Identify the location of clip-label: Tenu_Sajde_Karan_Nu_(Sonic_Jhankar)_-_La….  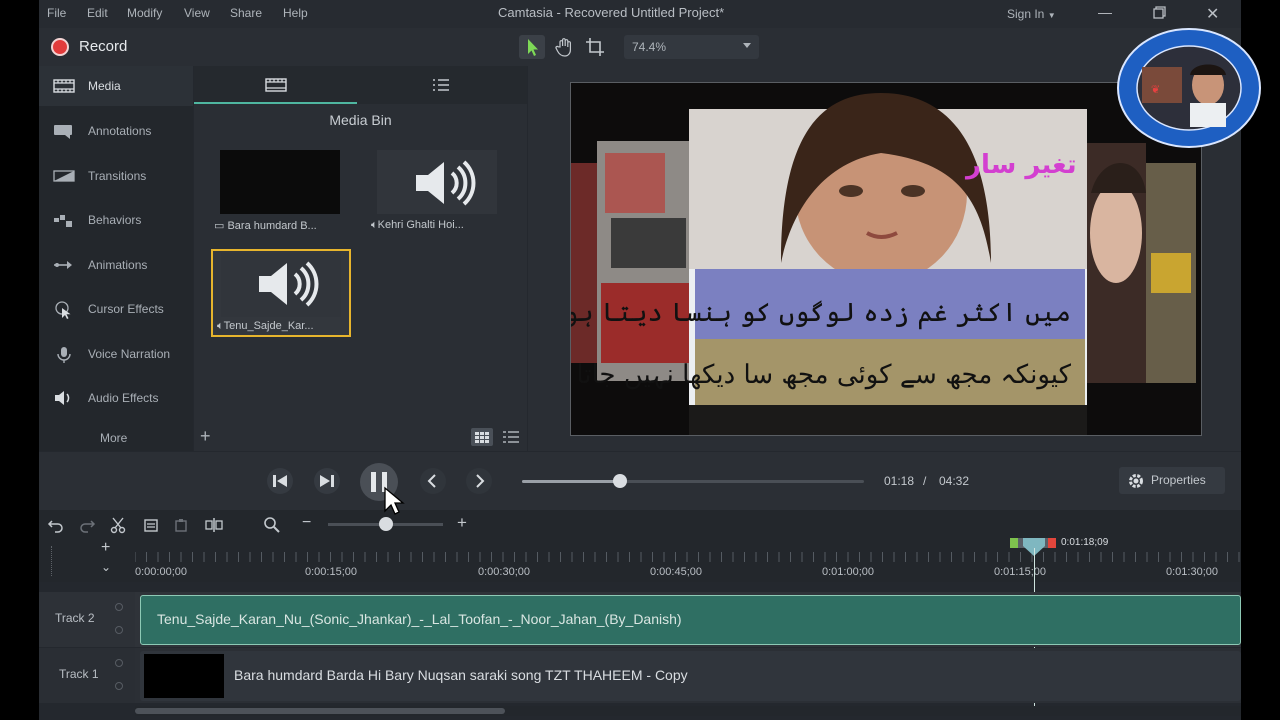
(419, 619).